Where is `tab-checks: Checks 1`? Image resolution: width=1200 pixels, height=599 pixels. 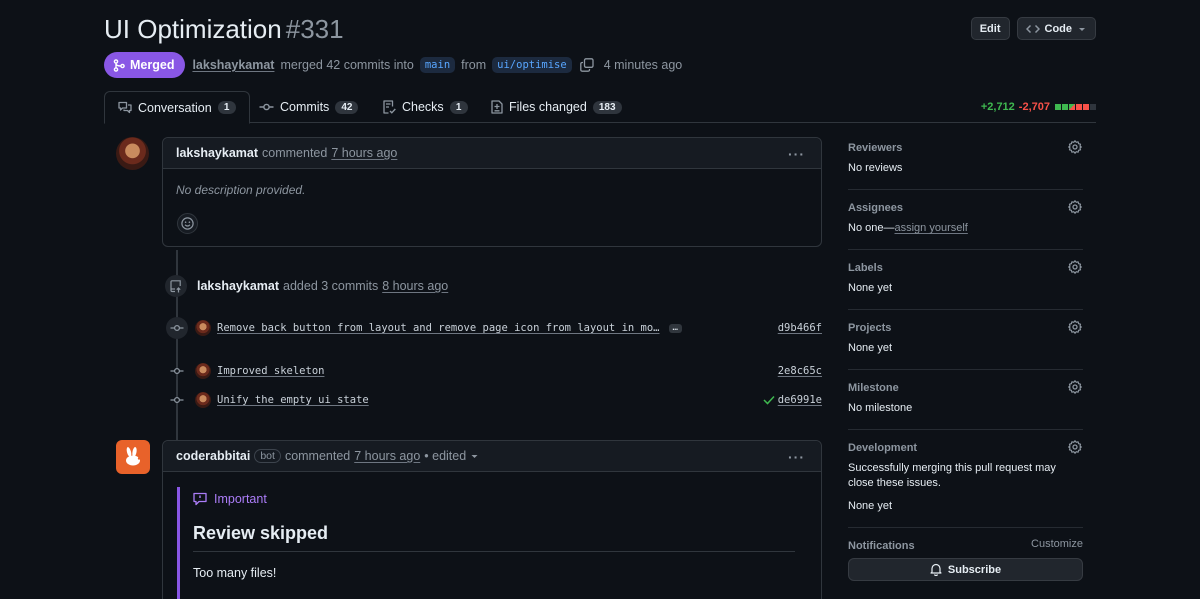
tab-checks: Checks 1 is located at coordinates (425, 107).